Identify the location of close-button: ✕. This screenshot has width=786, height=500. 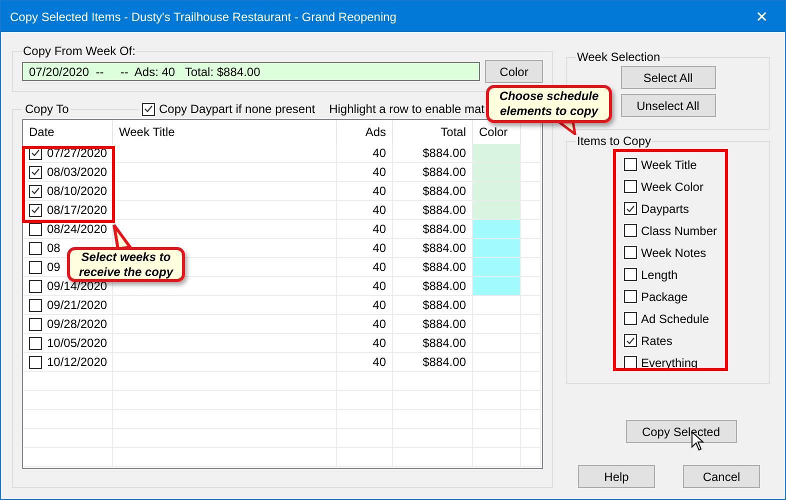
(762, 16).